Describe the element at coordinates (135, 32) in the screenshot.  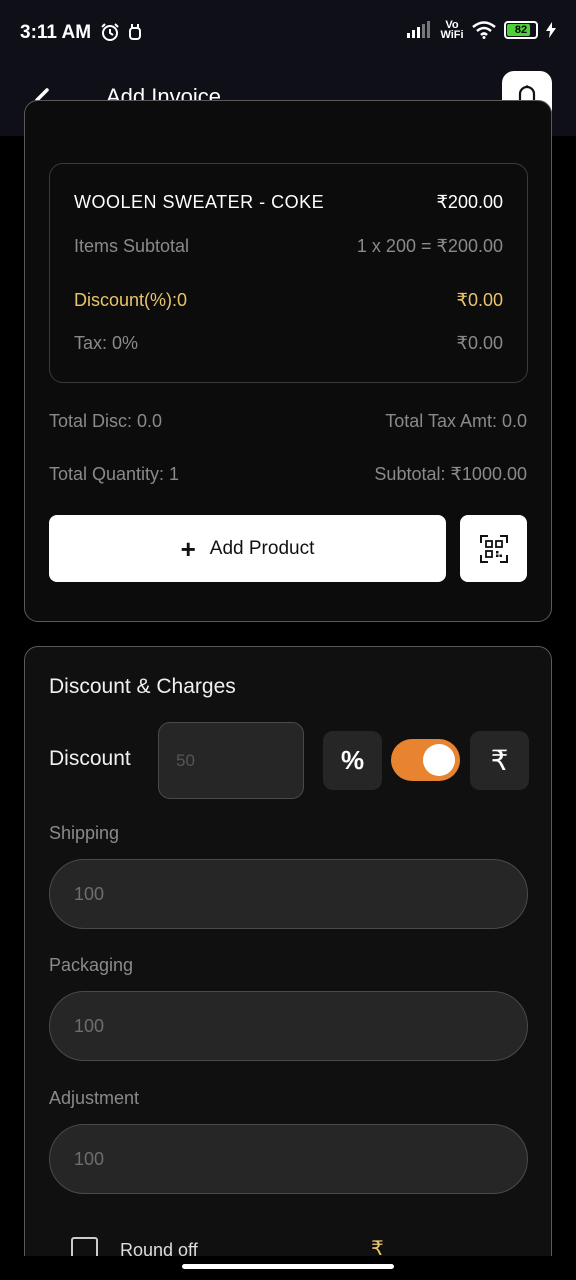
I see `usb-icon` at that location.